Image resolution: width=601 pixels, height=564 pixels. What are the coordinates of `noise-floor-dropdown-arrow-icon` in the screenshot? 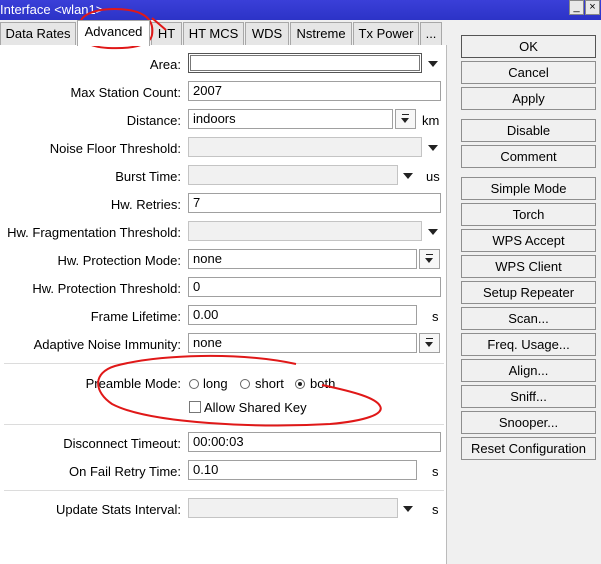 It's located at (433, 148).